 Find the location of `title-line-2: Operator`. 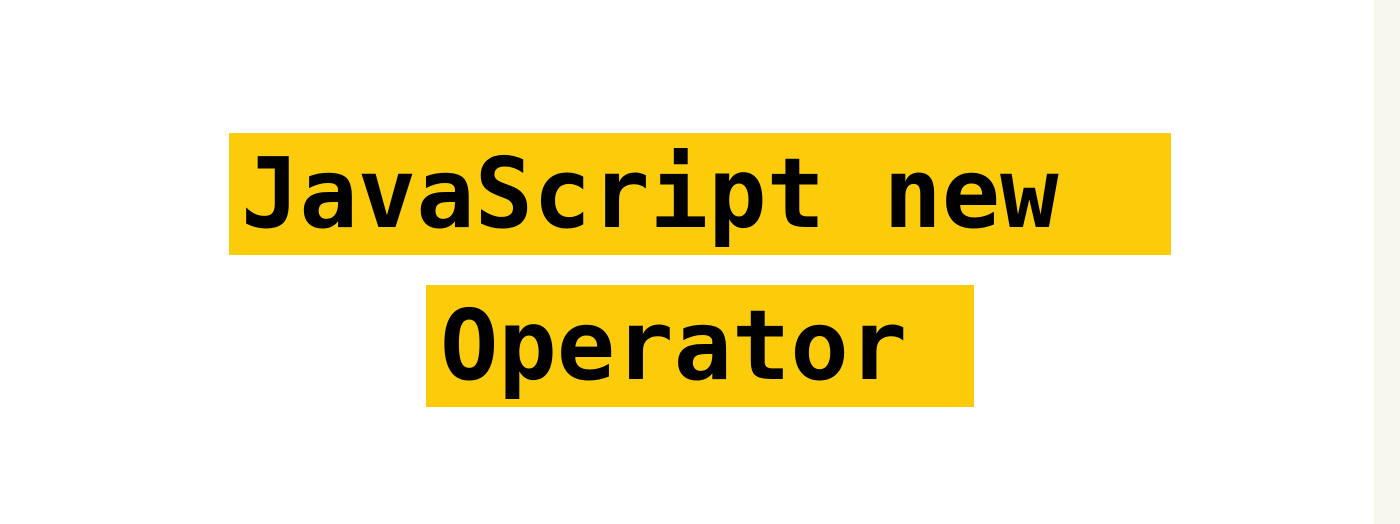

title-line-2: Operator is located at coordinates (700, 346).